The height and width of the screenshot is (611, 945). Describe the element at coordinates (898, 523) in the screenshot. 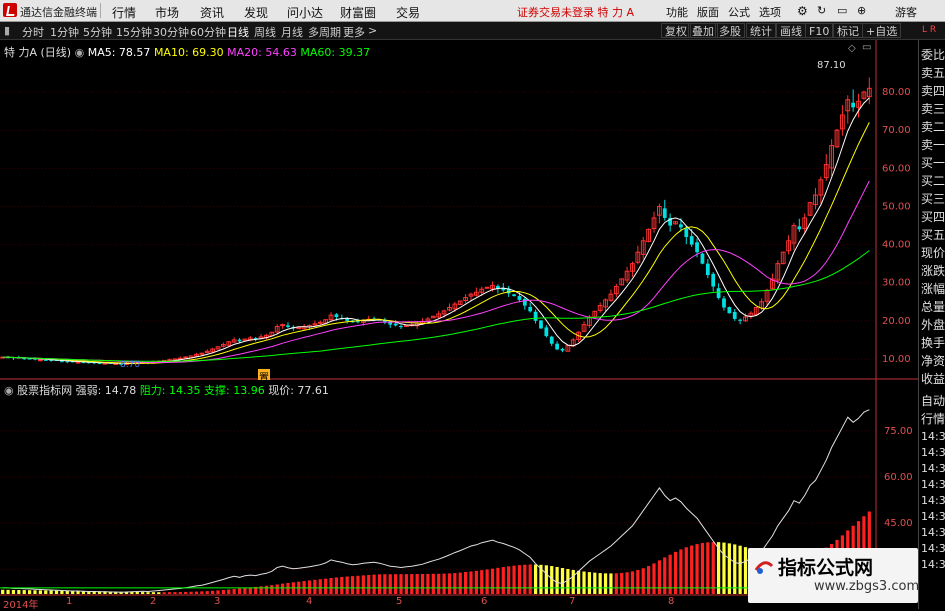

I see `y-tick-label: 45.00` at that location.